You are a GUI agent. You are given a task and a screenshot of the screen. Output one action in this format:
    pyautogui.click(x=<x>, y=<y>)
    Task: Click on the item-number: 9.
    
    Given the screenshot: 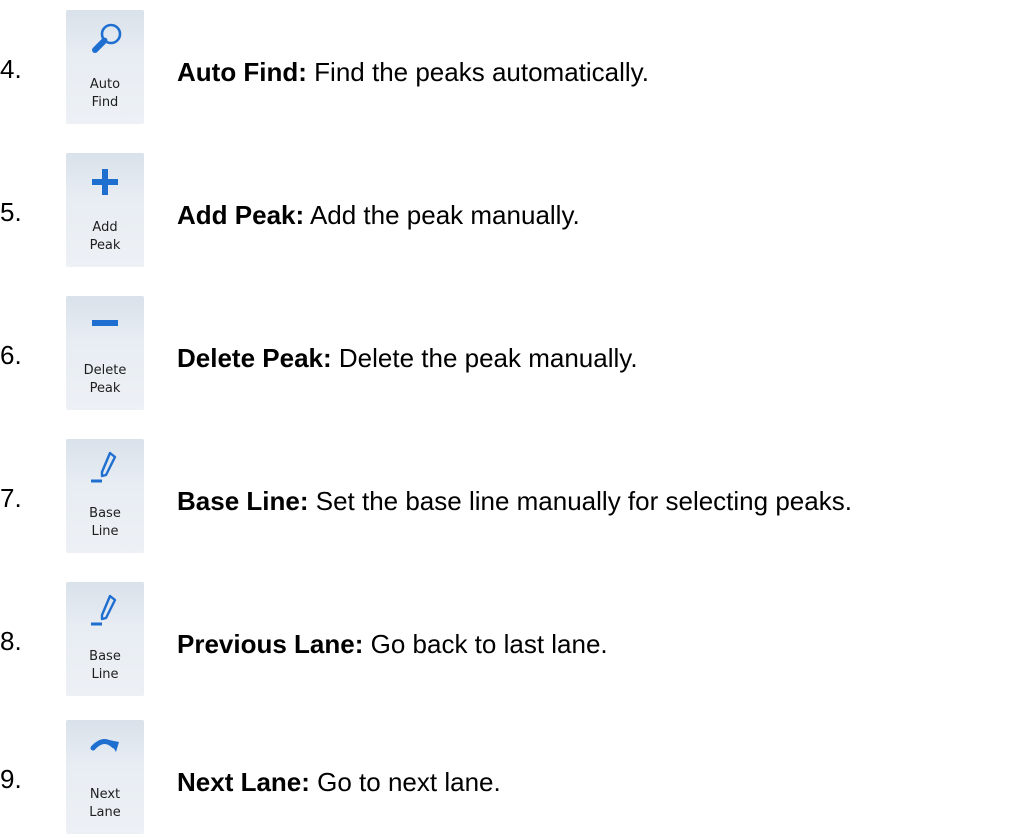 What is the action you would take?
    pyautogui.click(x=11, y=779)
    